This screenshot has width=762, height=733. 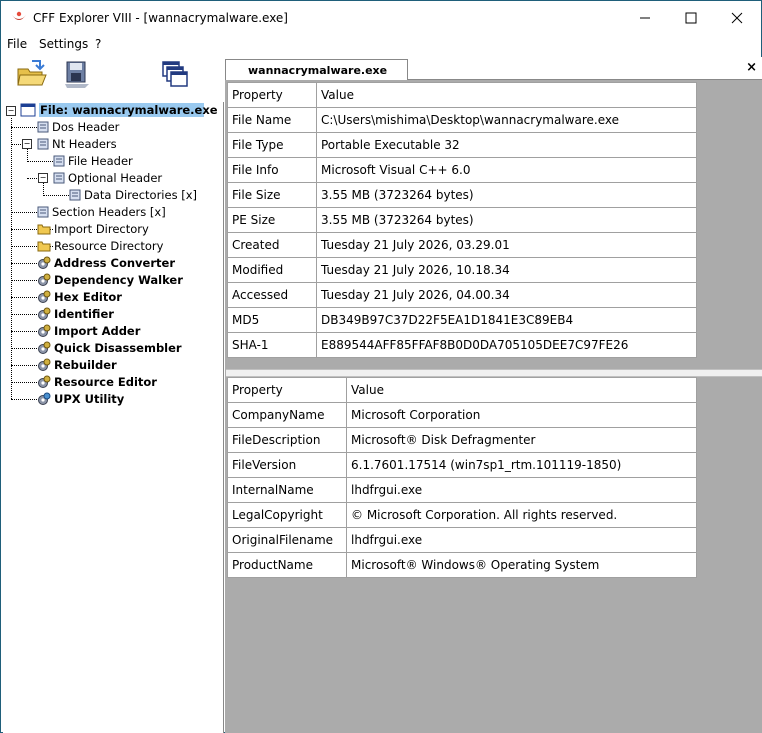 I want to click on maximize-button, so click(x=691, y=18).